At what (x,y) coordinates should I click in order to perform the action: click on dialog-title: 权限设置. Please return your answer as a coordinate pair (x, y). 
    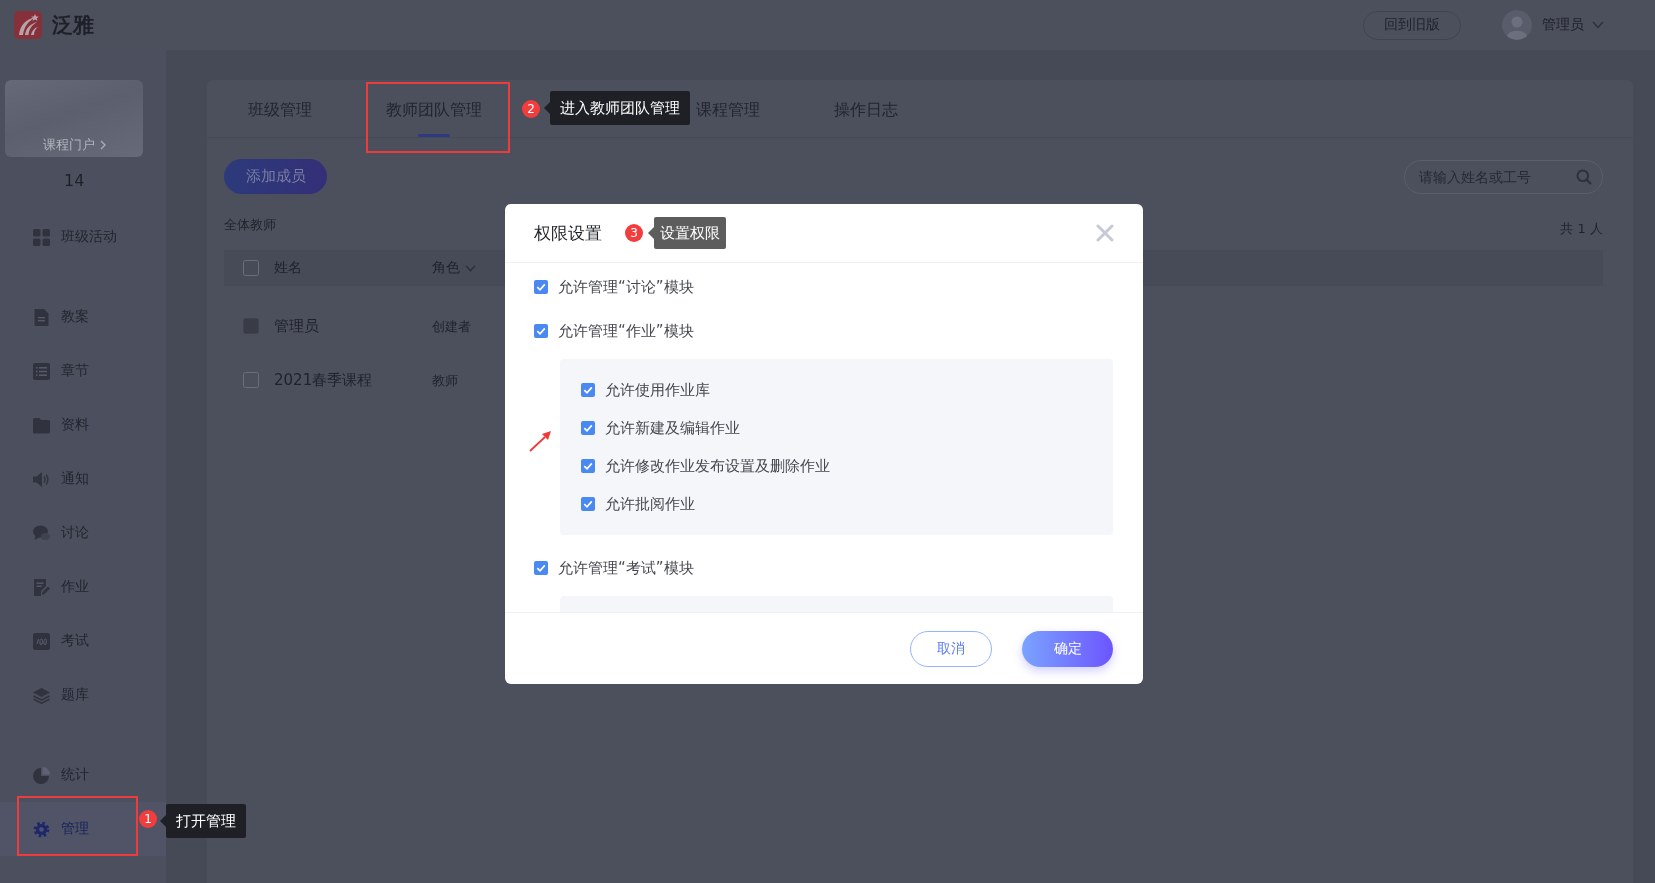
    Looking at the image, I should click on (568, 233).